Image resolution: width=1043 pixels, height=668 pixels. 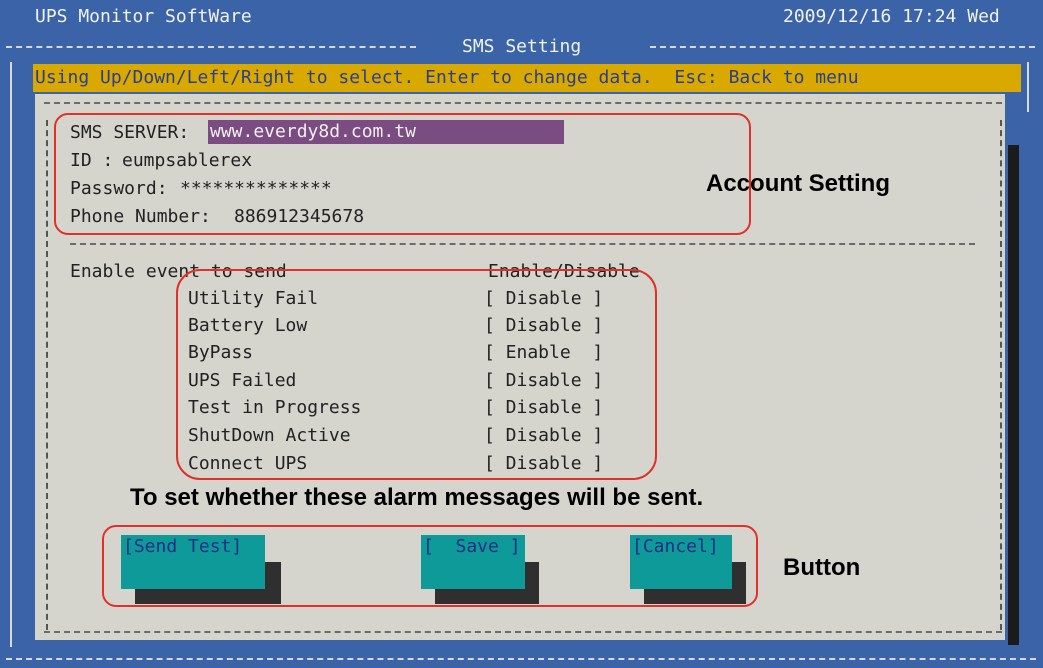 What do you see at coordinates (430, 566) in the screenshot?
I see `buttons-highlight` at bounding box center [430, 566].